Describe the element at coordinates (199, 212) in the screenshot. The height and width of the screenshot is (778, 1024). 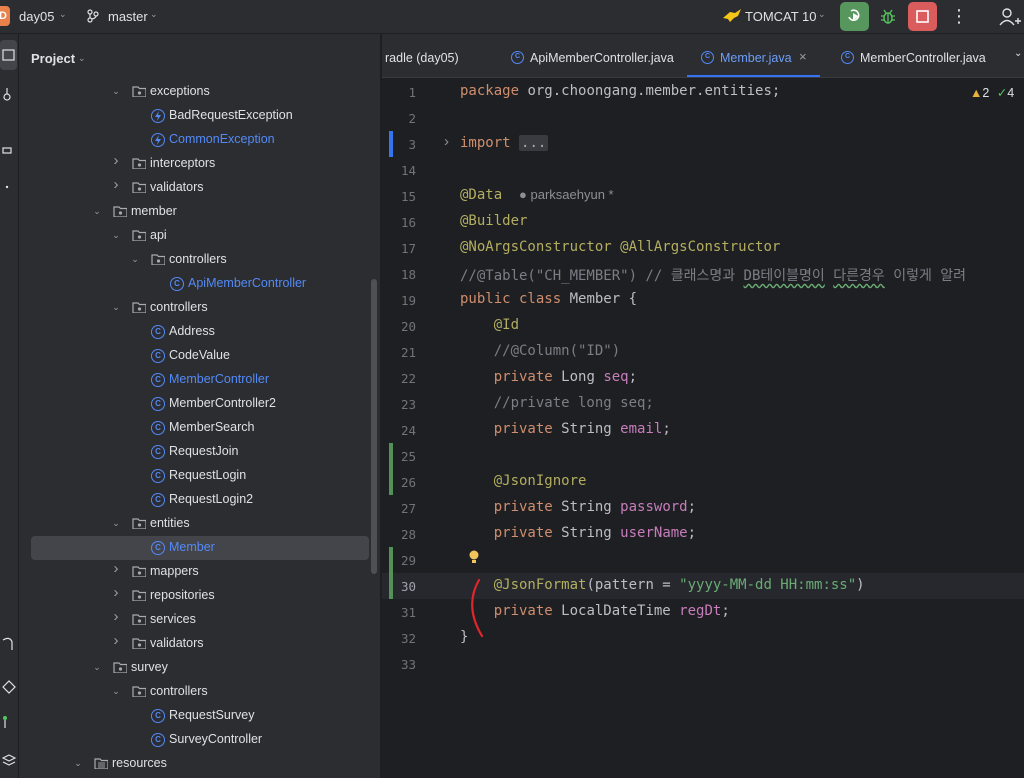
I see `tree-item: ⌄ member` at that location.